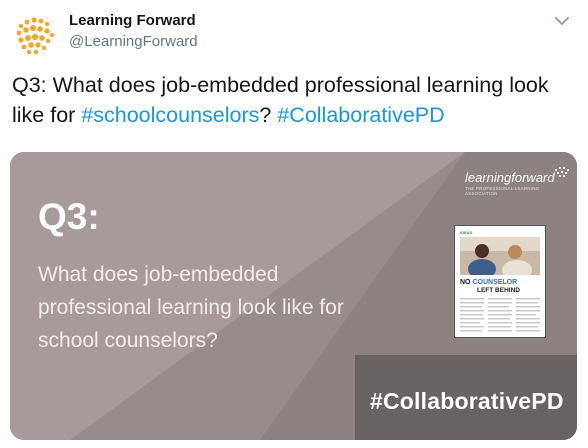  I want to click on card-question-label: Q3:, so click(69, 216).